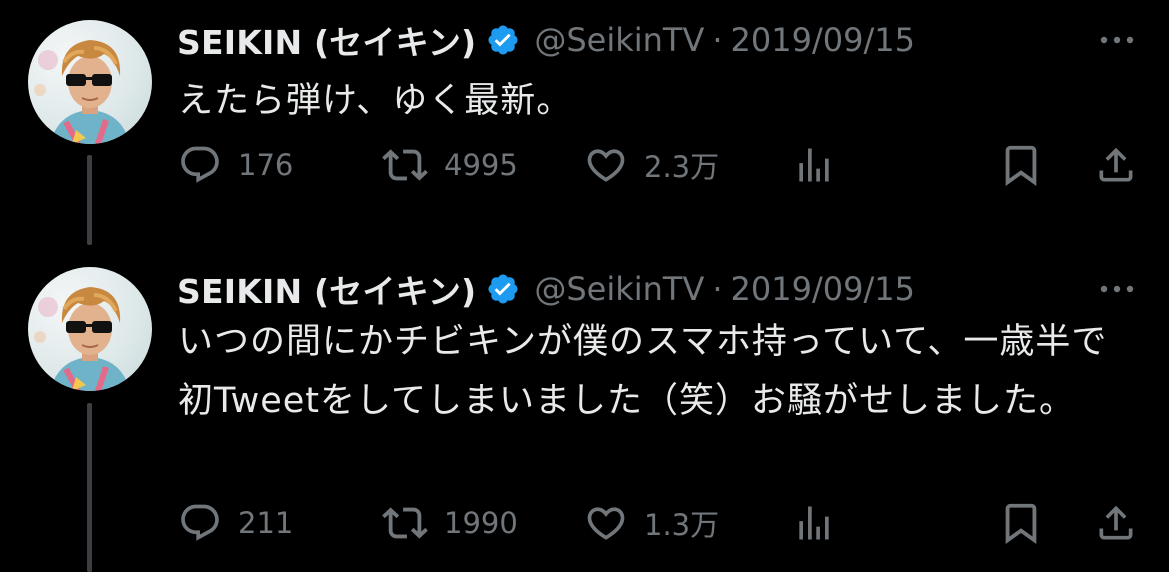  I want to click on like-count: 2.3万, so click(682, 167).